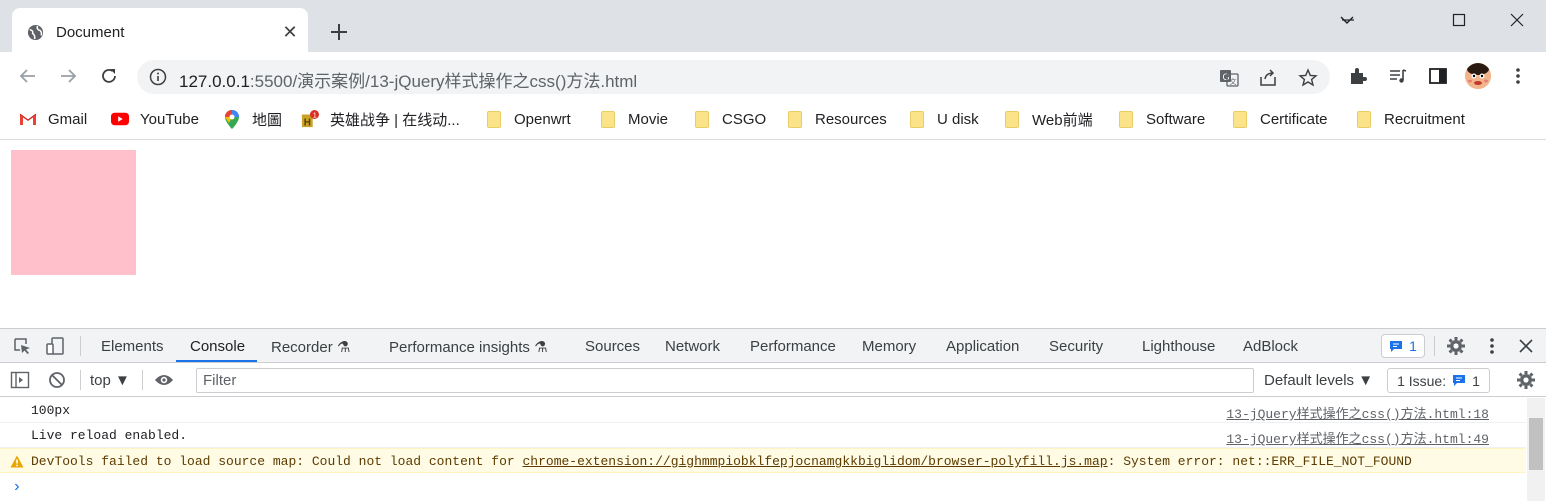 The width and height of the screenshot is (1546, 501). I want to click on site-info-icon, so click(158, 77).